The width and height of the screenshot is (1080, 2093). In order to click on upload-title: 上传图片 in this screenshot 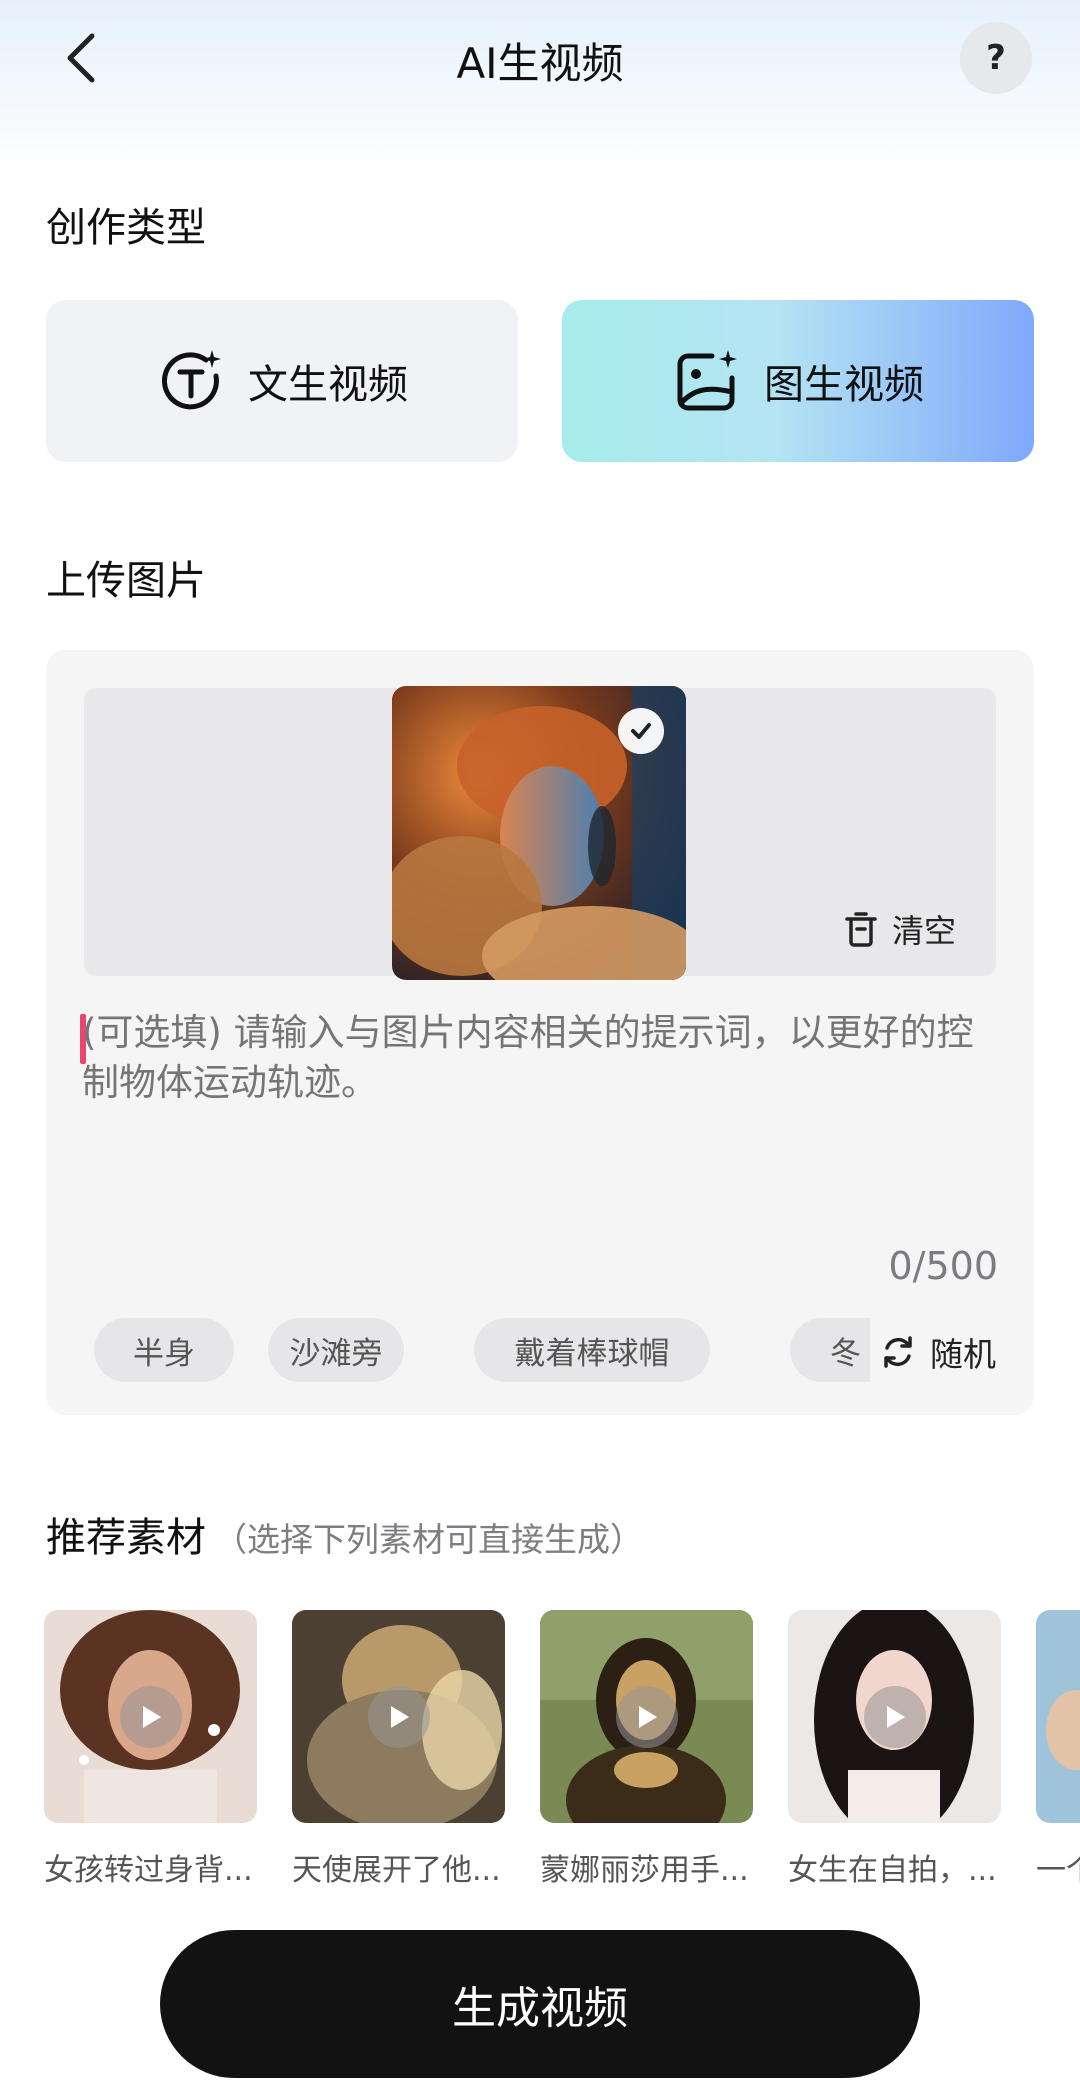, I will do `click(126, 581)`.